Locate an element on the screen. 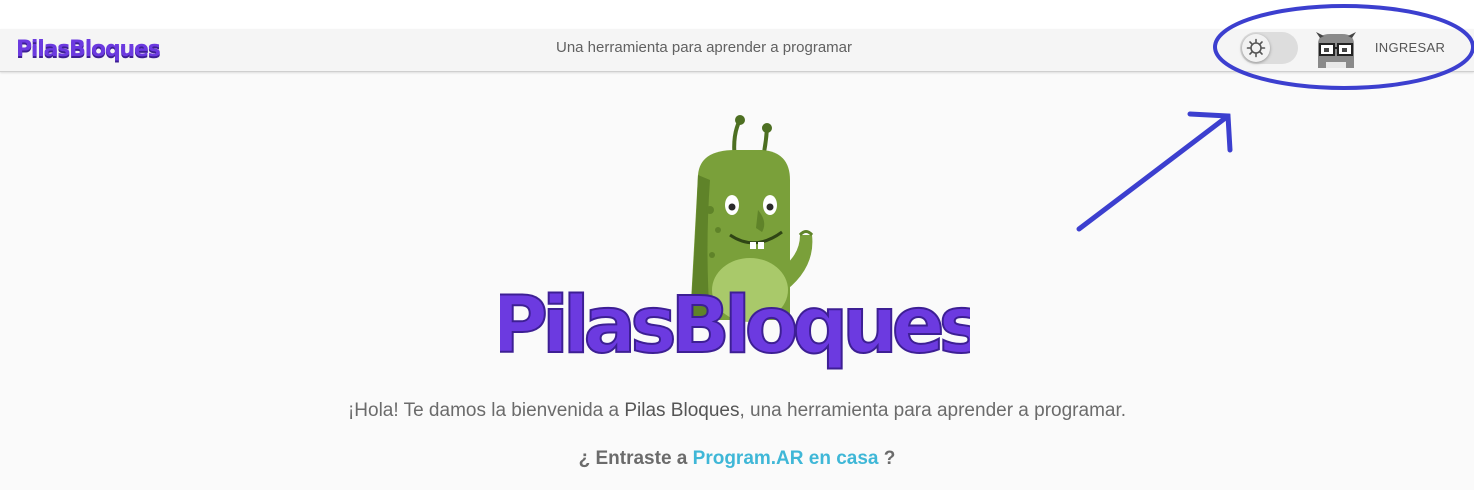 This screenshot has height=490, width=1474. top-strip is located at coordinates (737, 14).